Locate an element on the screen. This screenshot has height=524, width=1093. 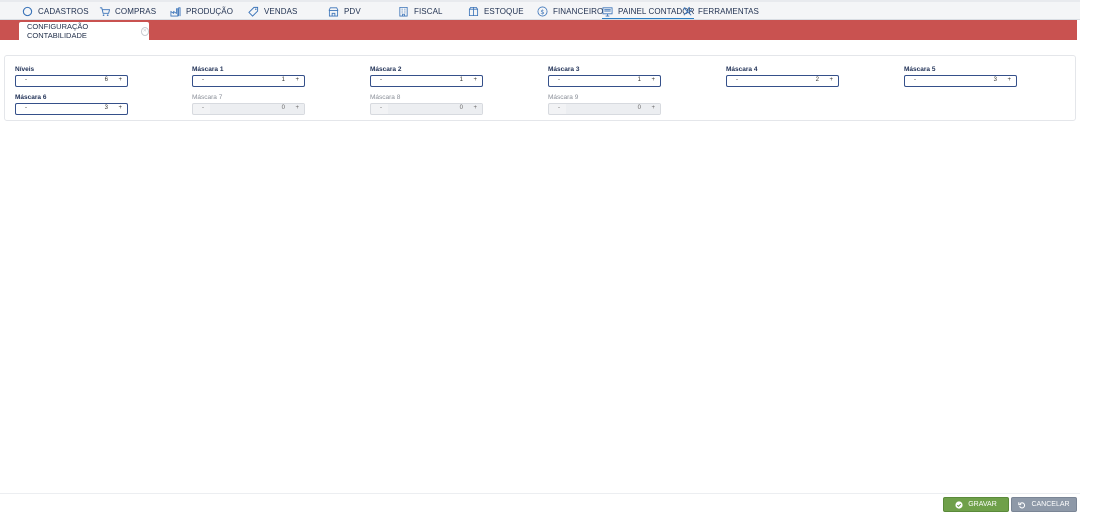
tab-label: CONFIGURAÇÃO CONTABILIDADE is located at coordinates (58, 31).